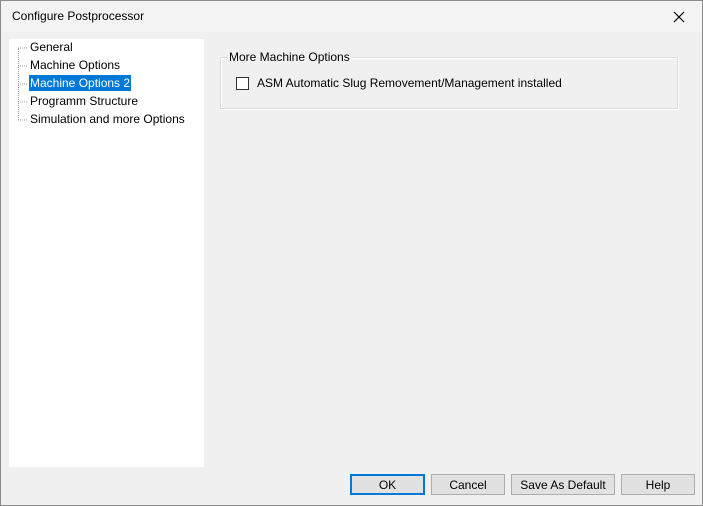  I want to click on tree-item-machine-options: Machine Options, so click(106, 66).